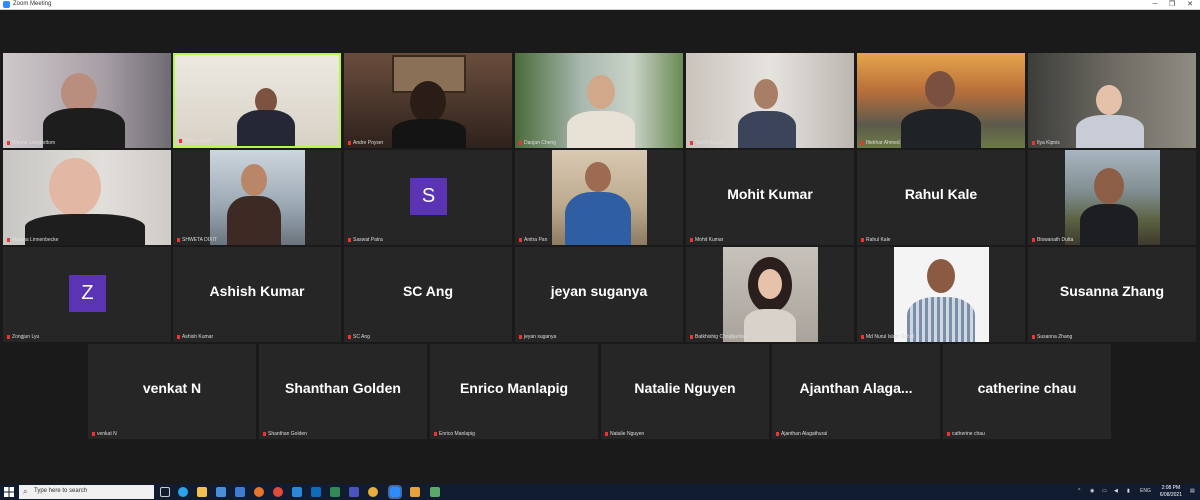 The height and width of the screenshot is (500, 1200). Describe the element at coordinates (1128, 491) in the screenshot. I see `battery-icon: ▮` at that location.